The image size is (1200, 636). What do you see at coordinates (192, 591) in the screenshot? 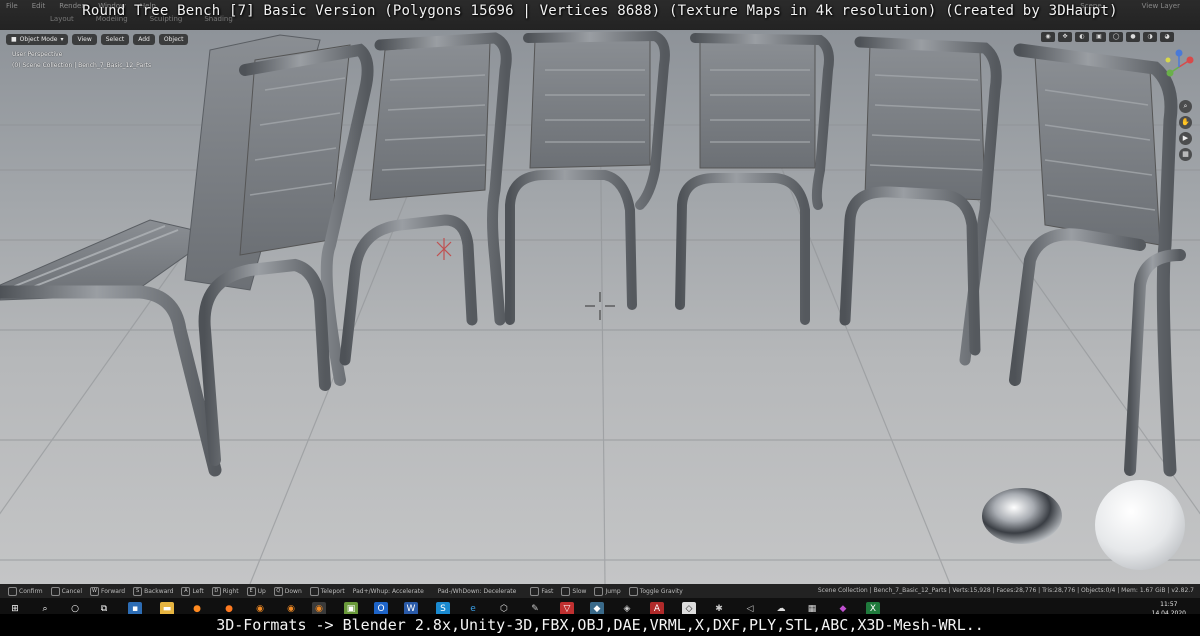
I see `status-key-left: A Left` at bounding box center [192, 591].